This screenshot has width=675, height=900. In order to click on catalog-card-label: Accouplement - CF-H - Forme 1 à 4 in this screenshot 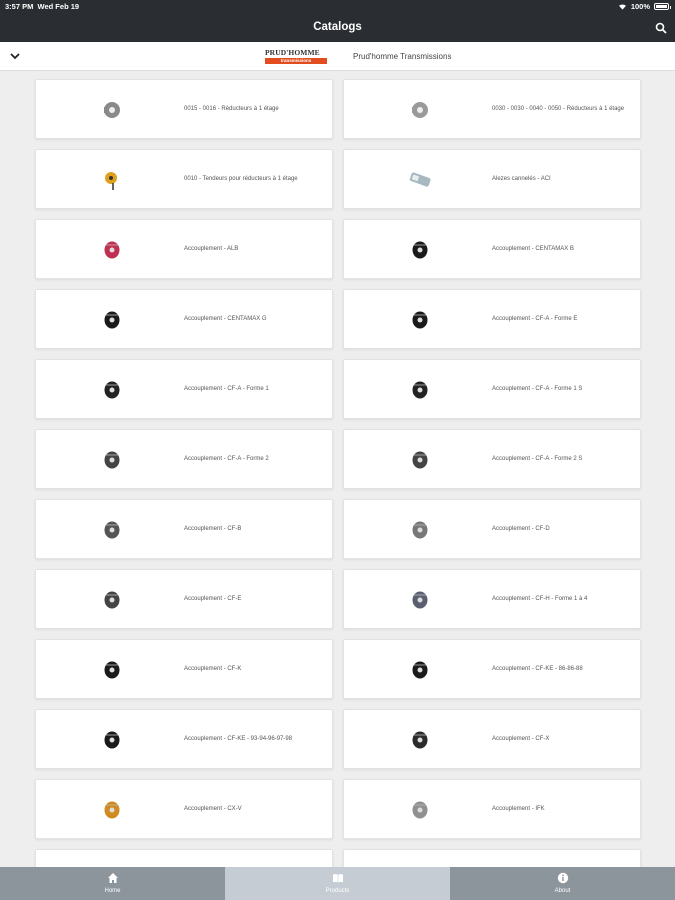, I will do `click(540, 599)`.